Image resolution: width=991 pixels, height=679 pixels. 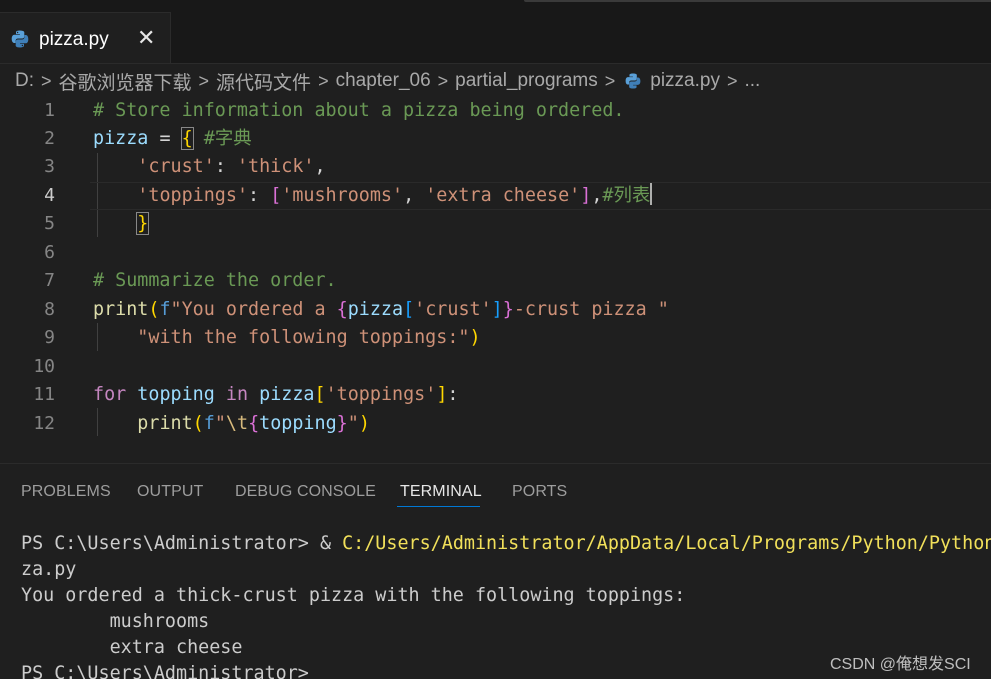 I want to click on line-number: 2, so click(x=49, y=138).